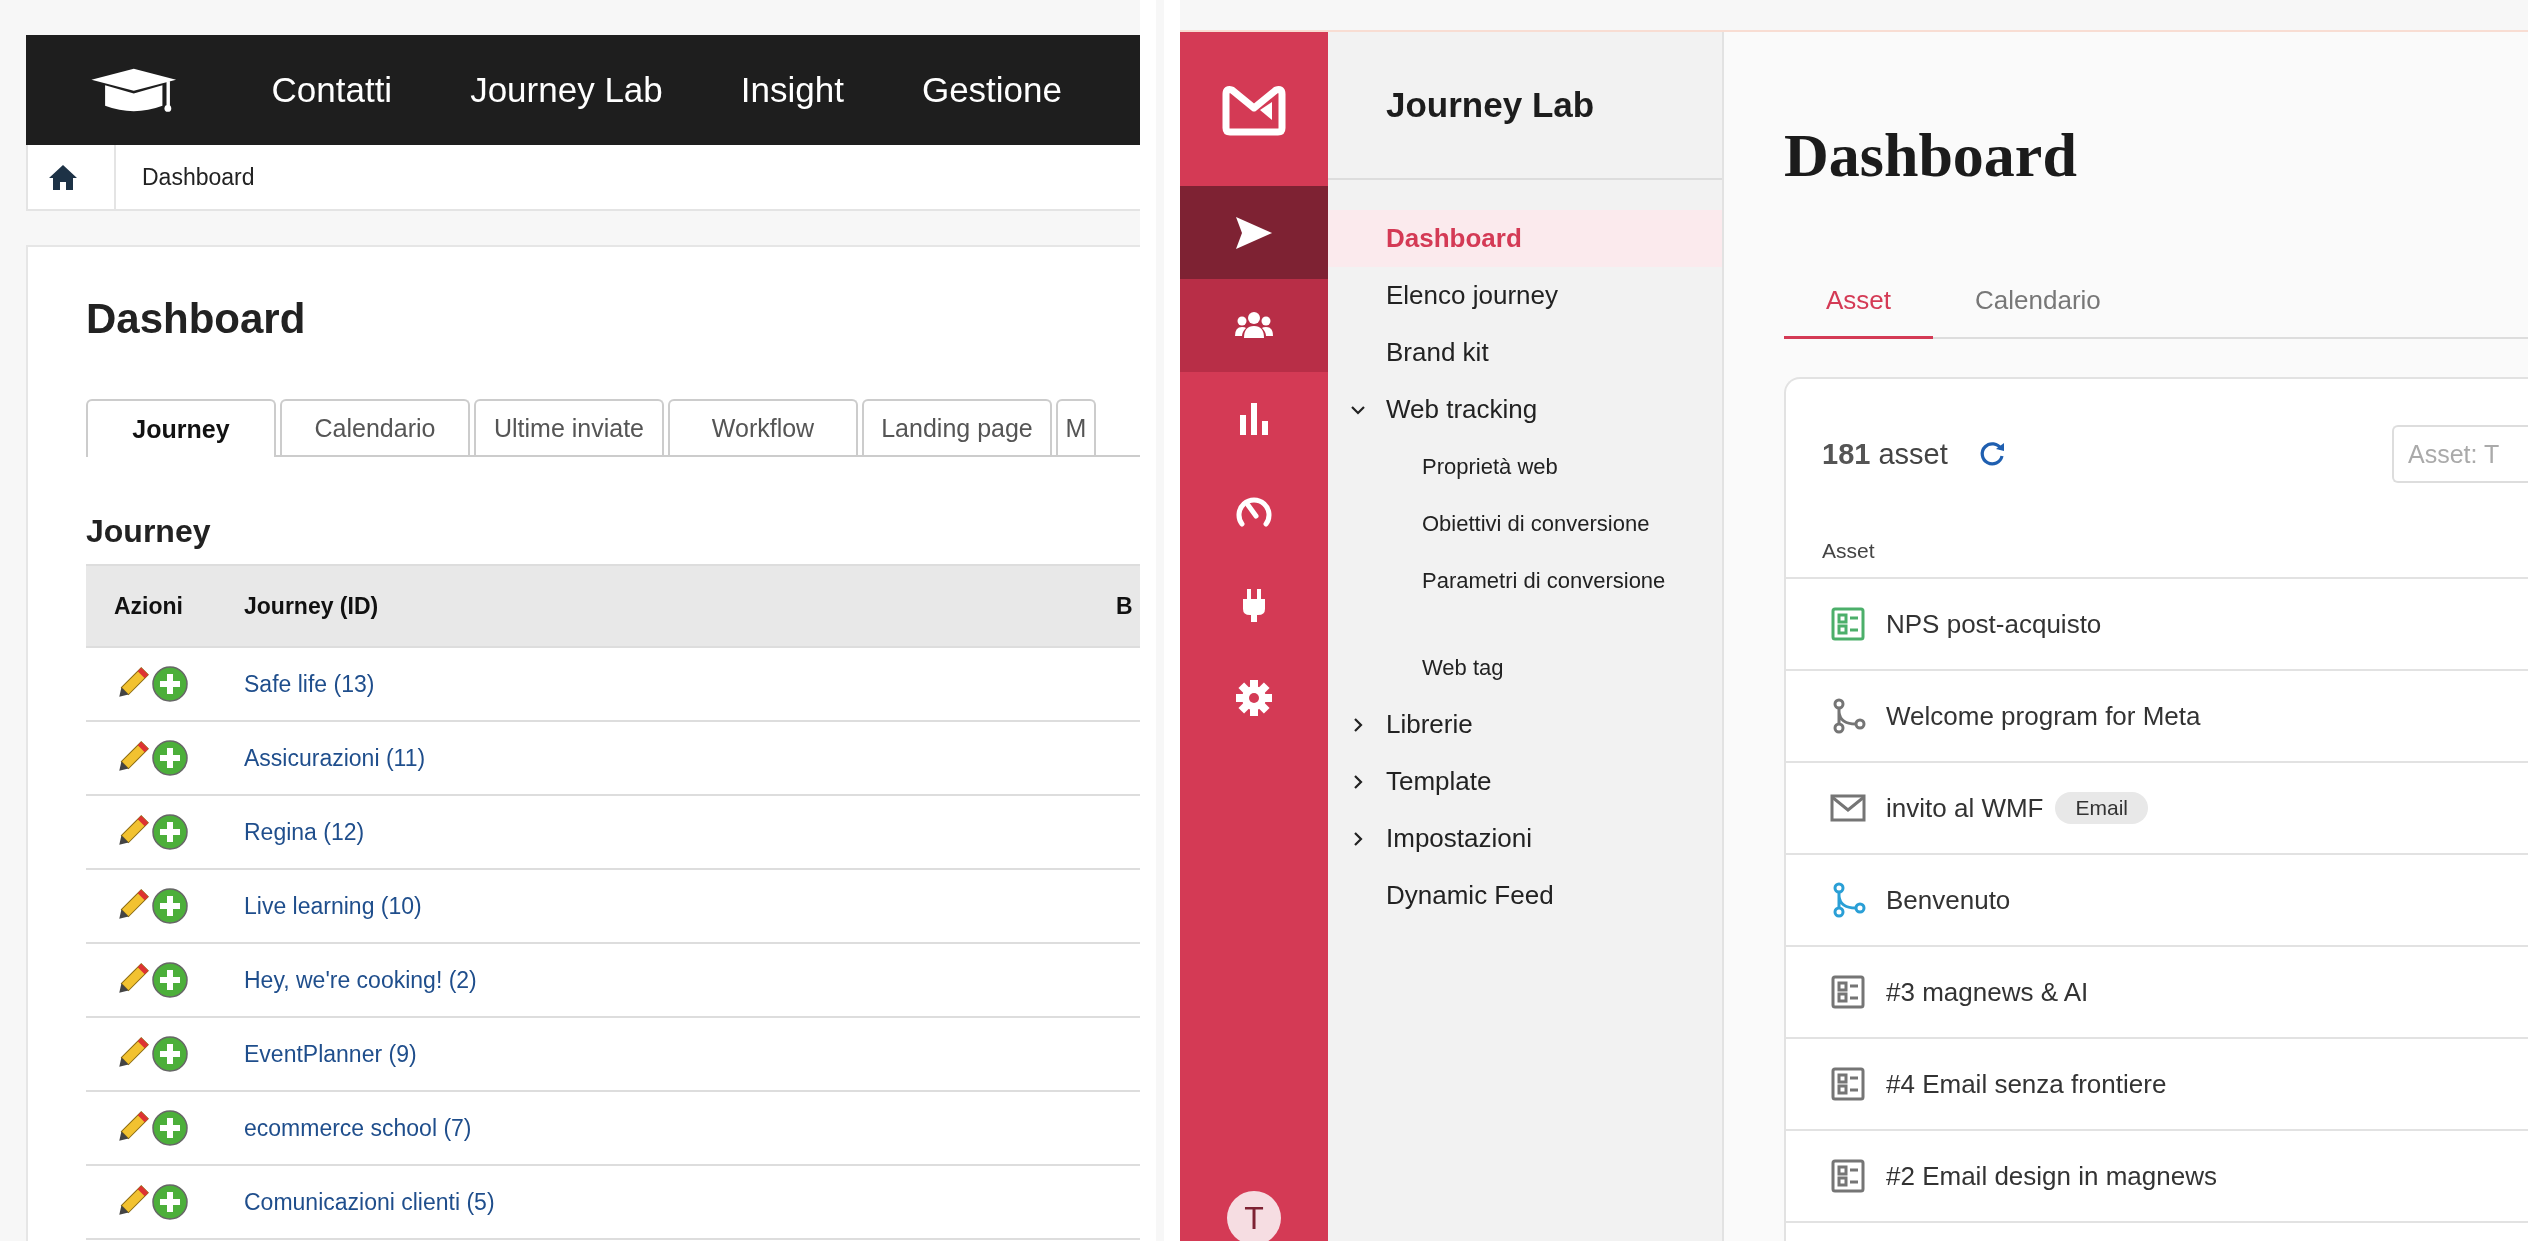 Image resolution: width=2528 pixels, height=1241 pixels. I want to click on sidebar-subitem: Parametri di conversione, so click(1525, 580).